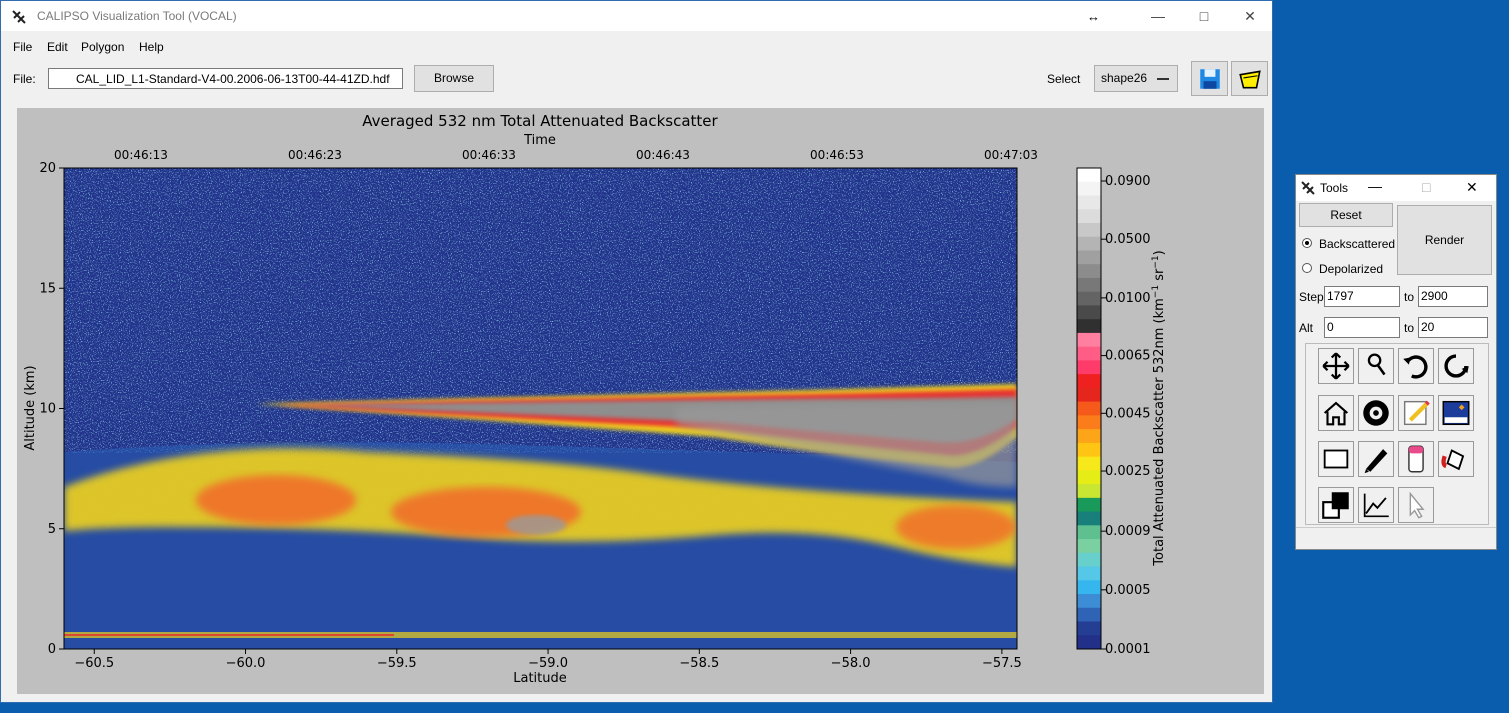 The image size is (1509, 713). What do you see at coordinates (539, 140) in the screenshot?
I see `top-axis-label: Time` at bounding box center [539, 140].